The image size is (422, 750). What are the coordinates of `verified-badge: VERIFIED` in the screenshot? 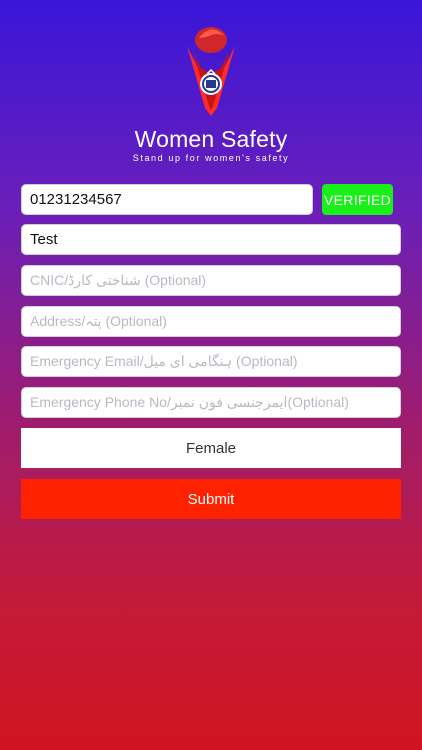 It's located at (357, 199).